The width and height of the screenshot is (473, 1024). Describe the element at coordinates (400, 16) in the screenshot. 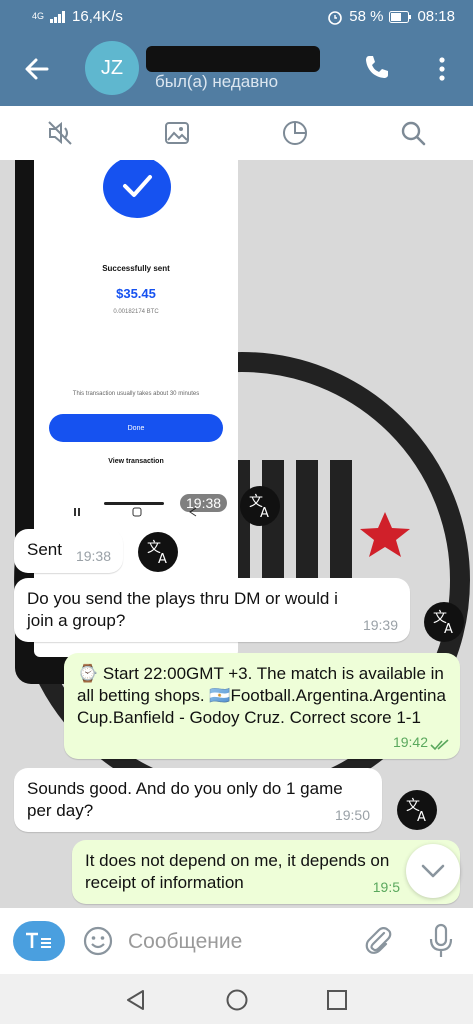

I see `battery-icon` at that location.